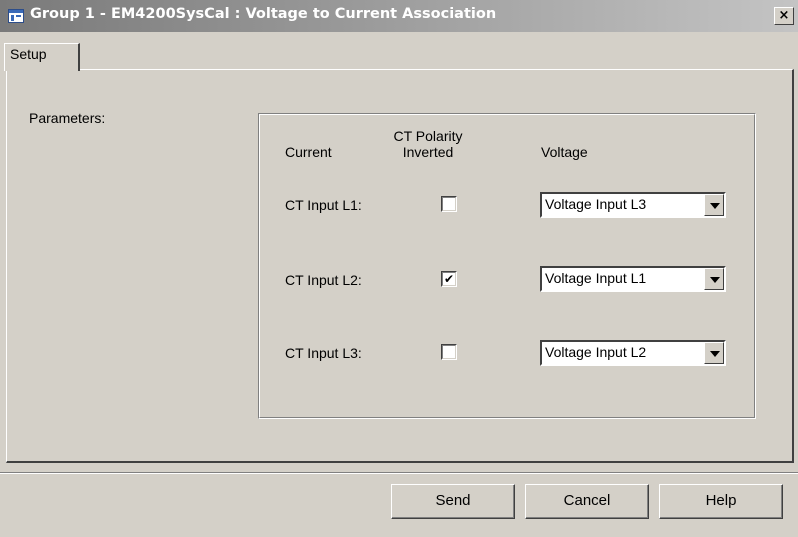 The height and width of the screenshot is (537, 798). What do you see at coordinates (323, 205) in the screenshot?
I see `ct-input-l1-label: CT Input L1:` at bounding box center [323, 205].